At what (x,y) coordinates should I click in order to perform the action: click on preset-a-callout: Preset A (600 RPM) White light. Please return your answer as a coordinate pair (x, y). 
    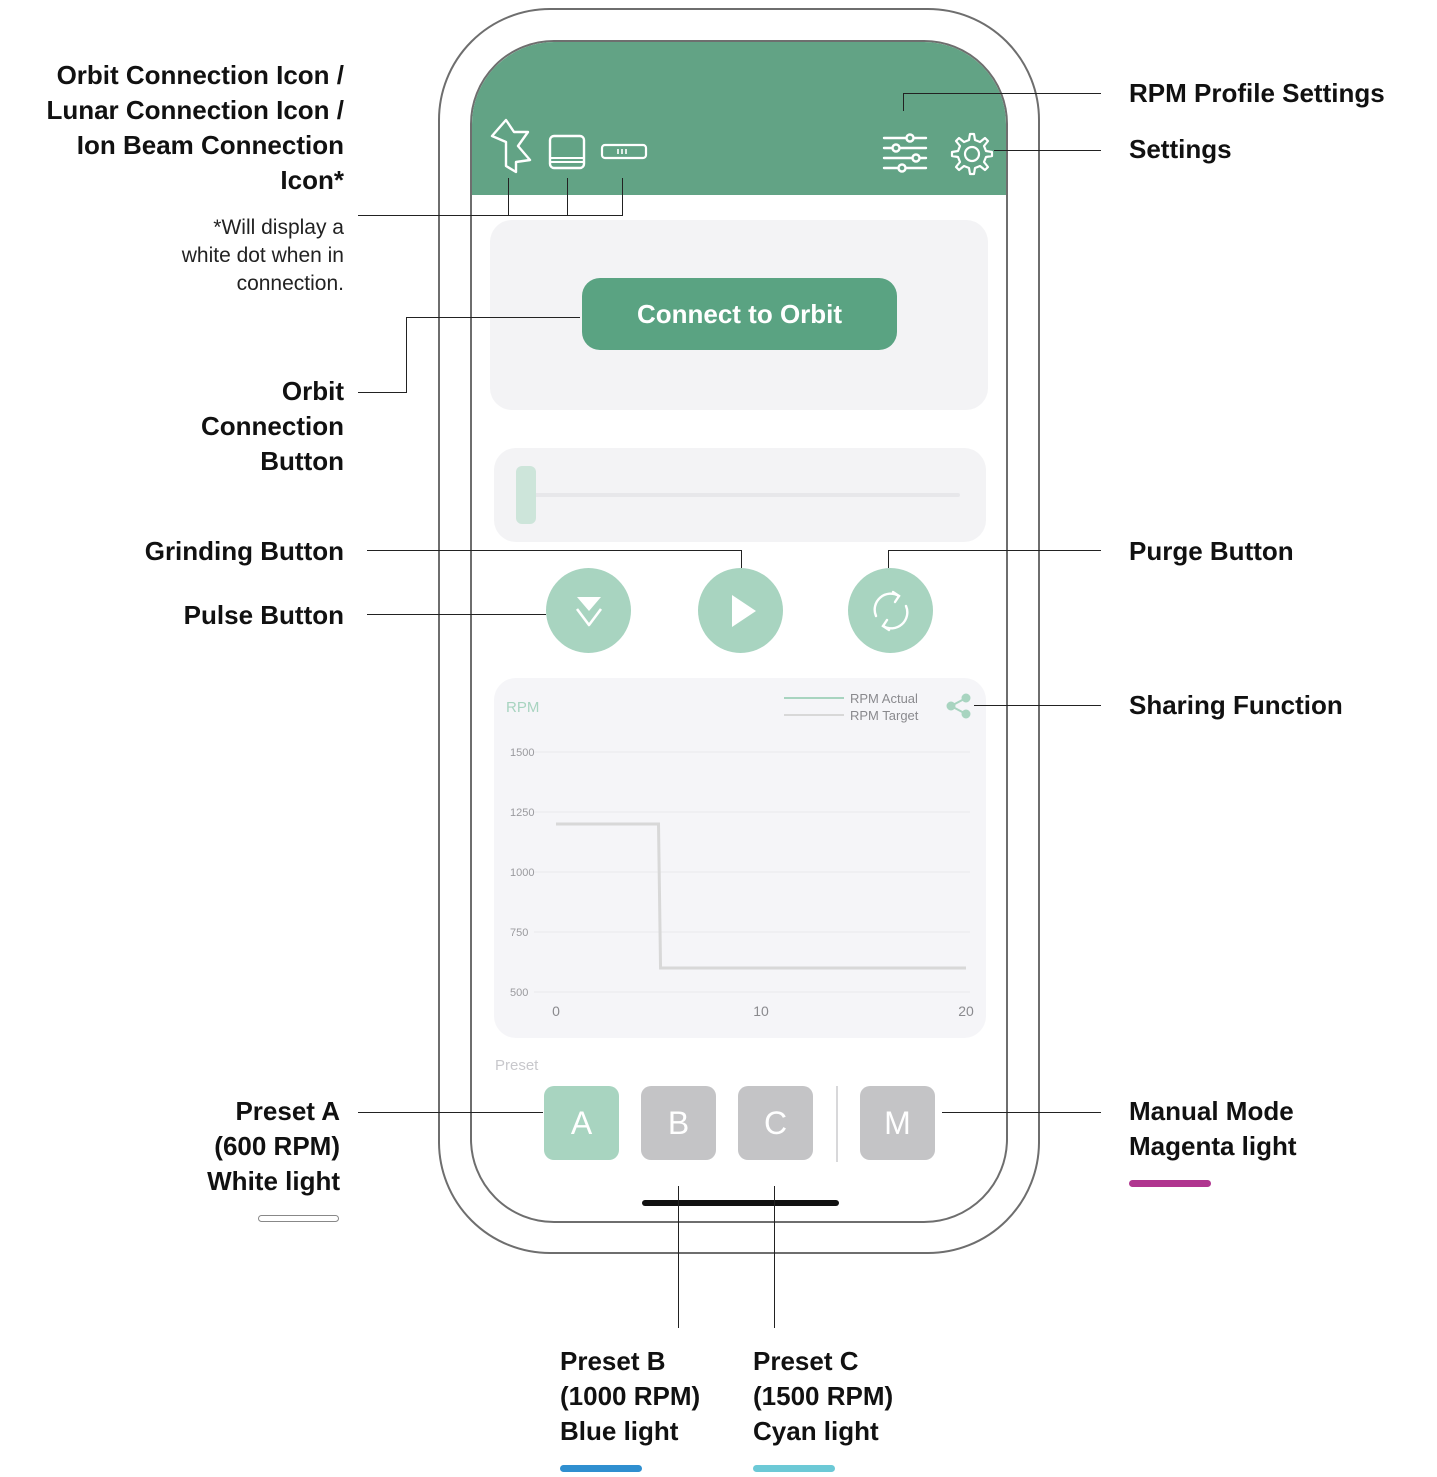
    Looking at the image, I should click on (273, 1146).